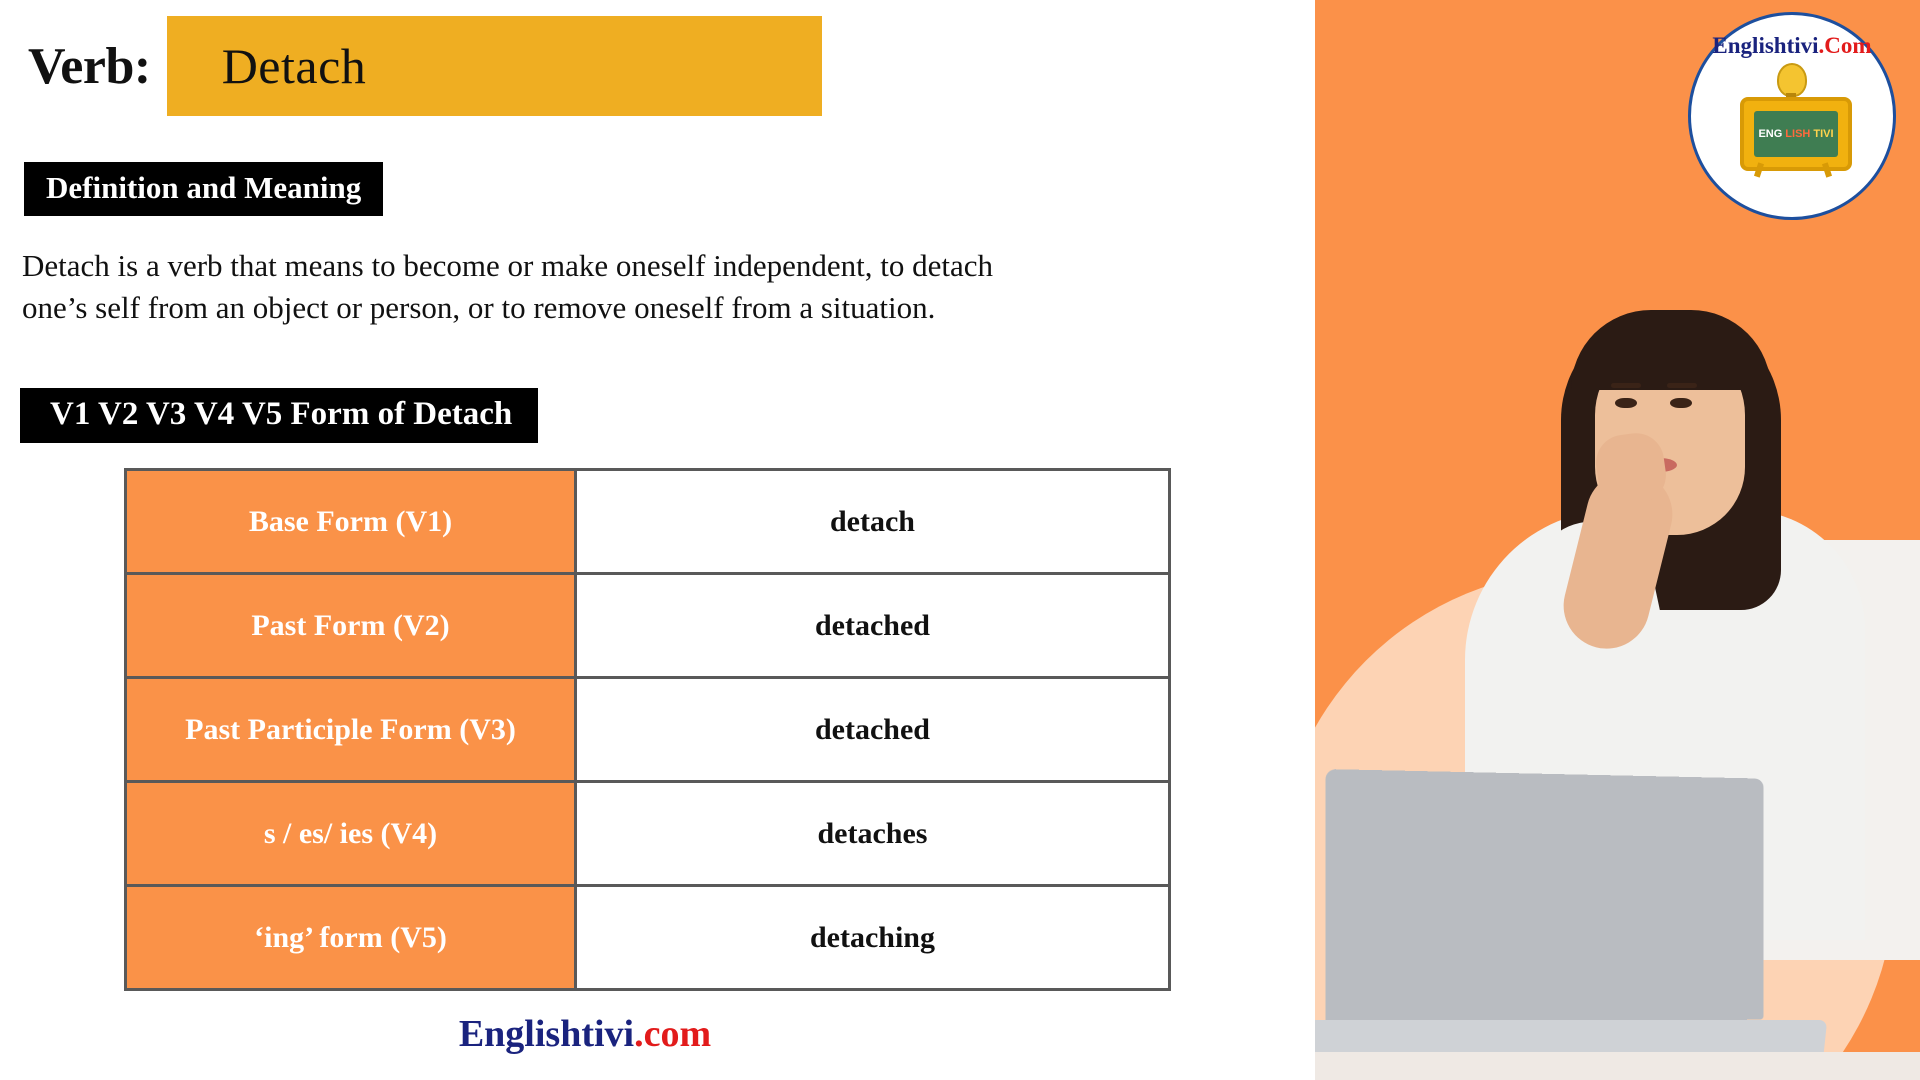  What do you see at coordinates (1626, 385) in the screenshot?
I see `eyebrow-left` at bounding box center [1626, 385].